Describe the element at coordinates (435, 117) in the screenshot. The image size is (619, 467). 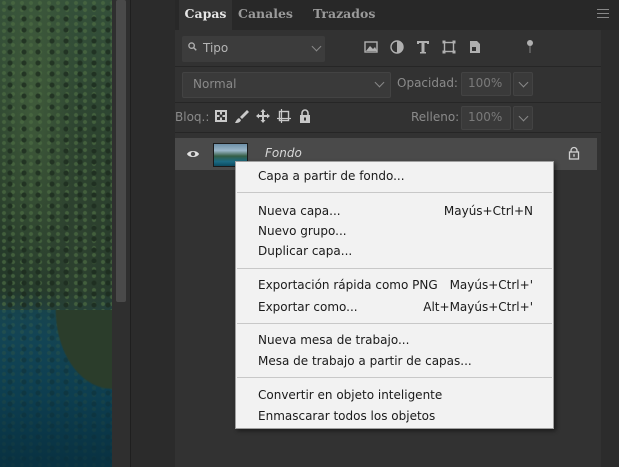
I see `fill-label: Relleno:` at that location.